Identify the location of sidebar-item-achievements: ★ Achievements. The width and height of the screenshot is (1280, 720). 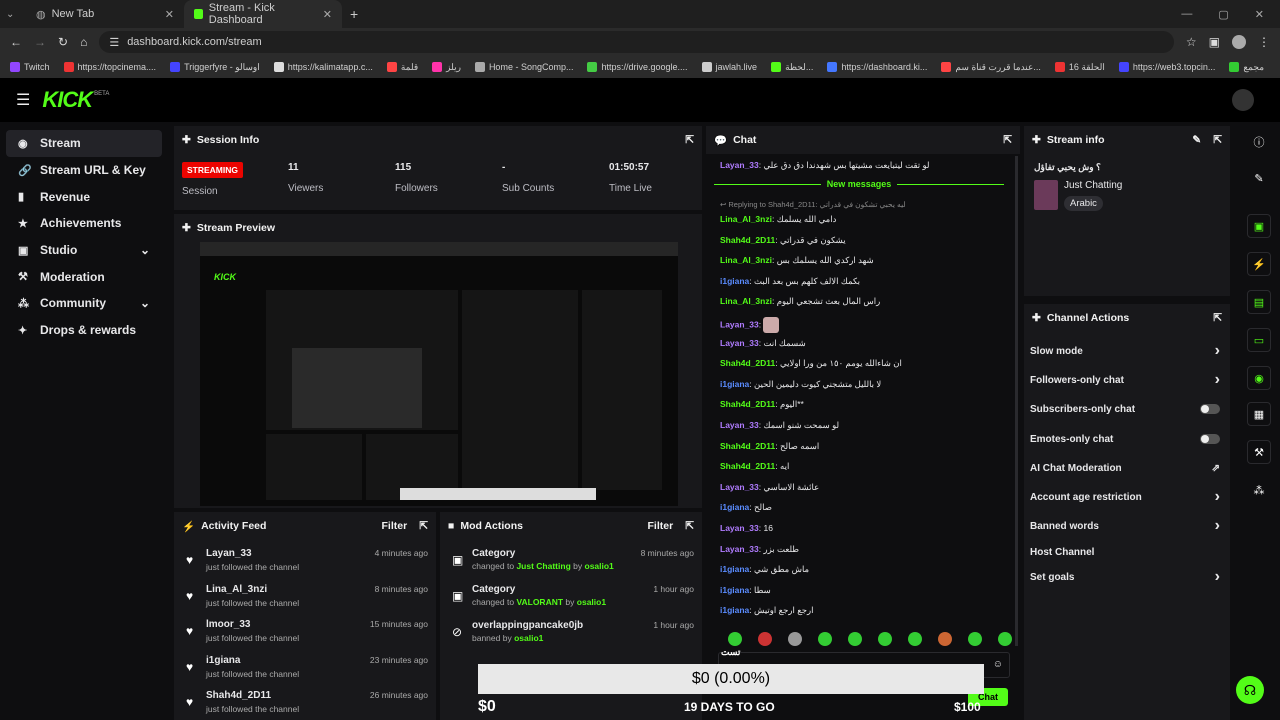
(84, 223).